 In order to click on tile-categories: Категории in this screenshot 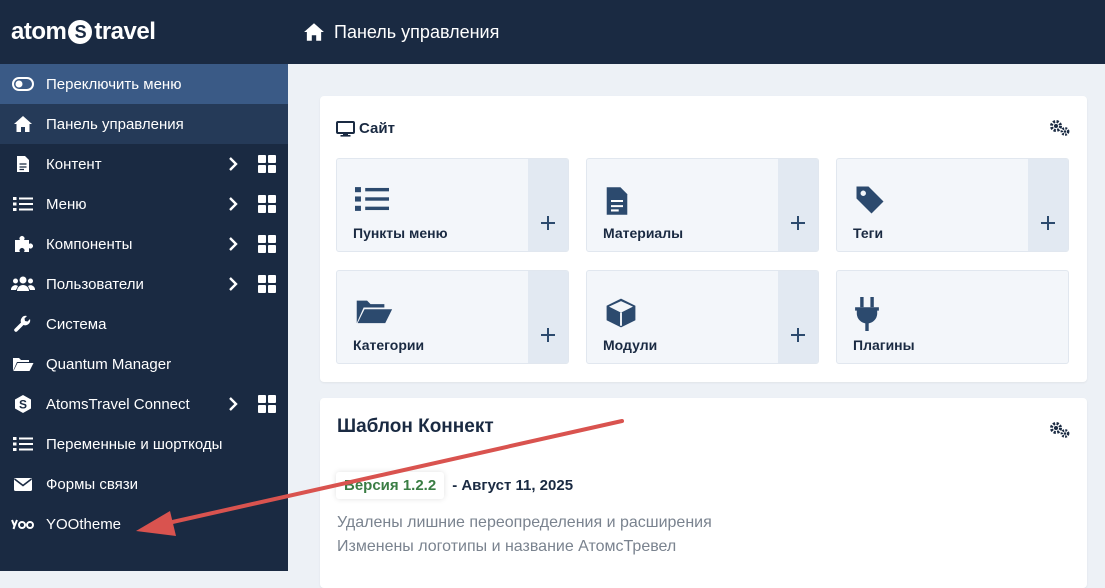, I will do `click(452, 317)`.